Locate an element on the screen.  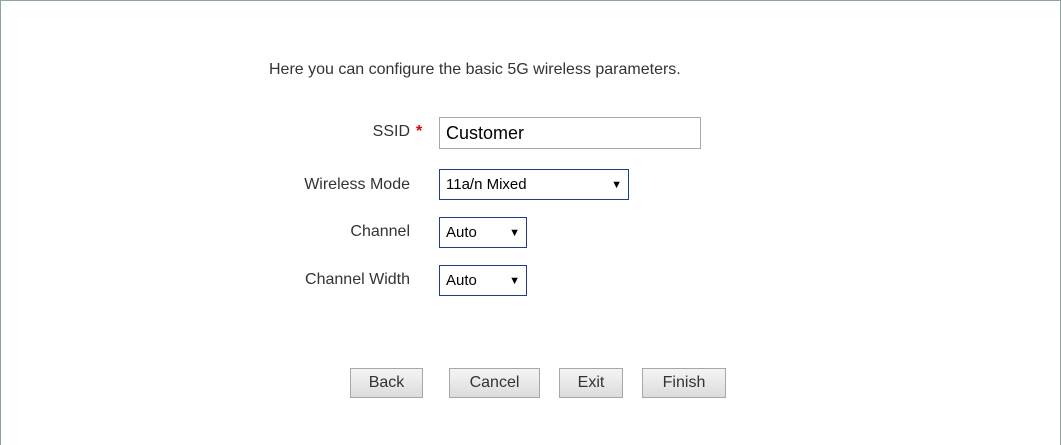
back-button: Back is located at coordinates (386, 383).